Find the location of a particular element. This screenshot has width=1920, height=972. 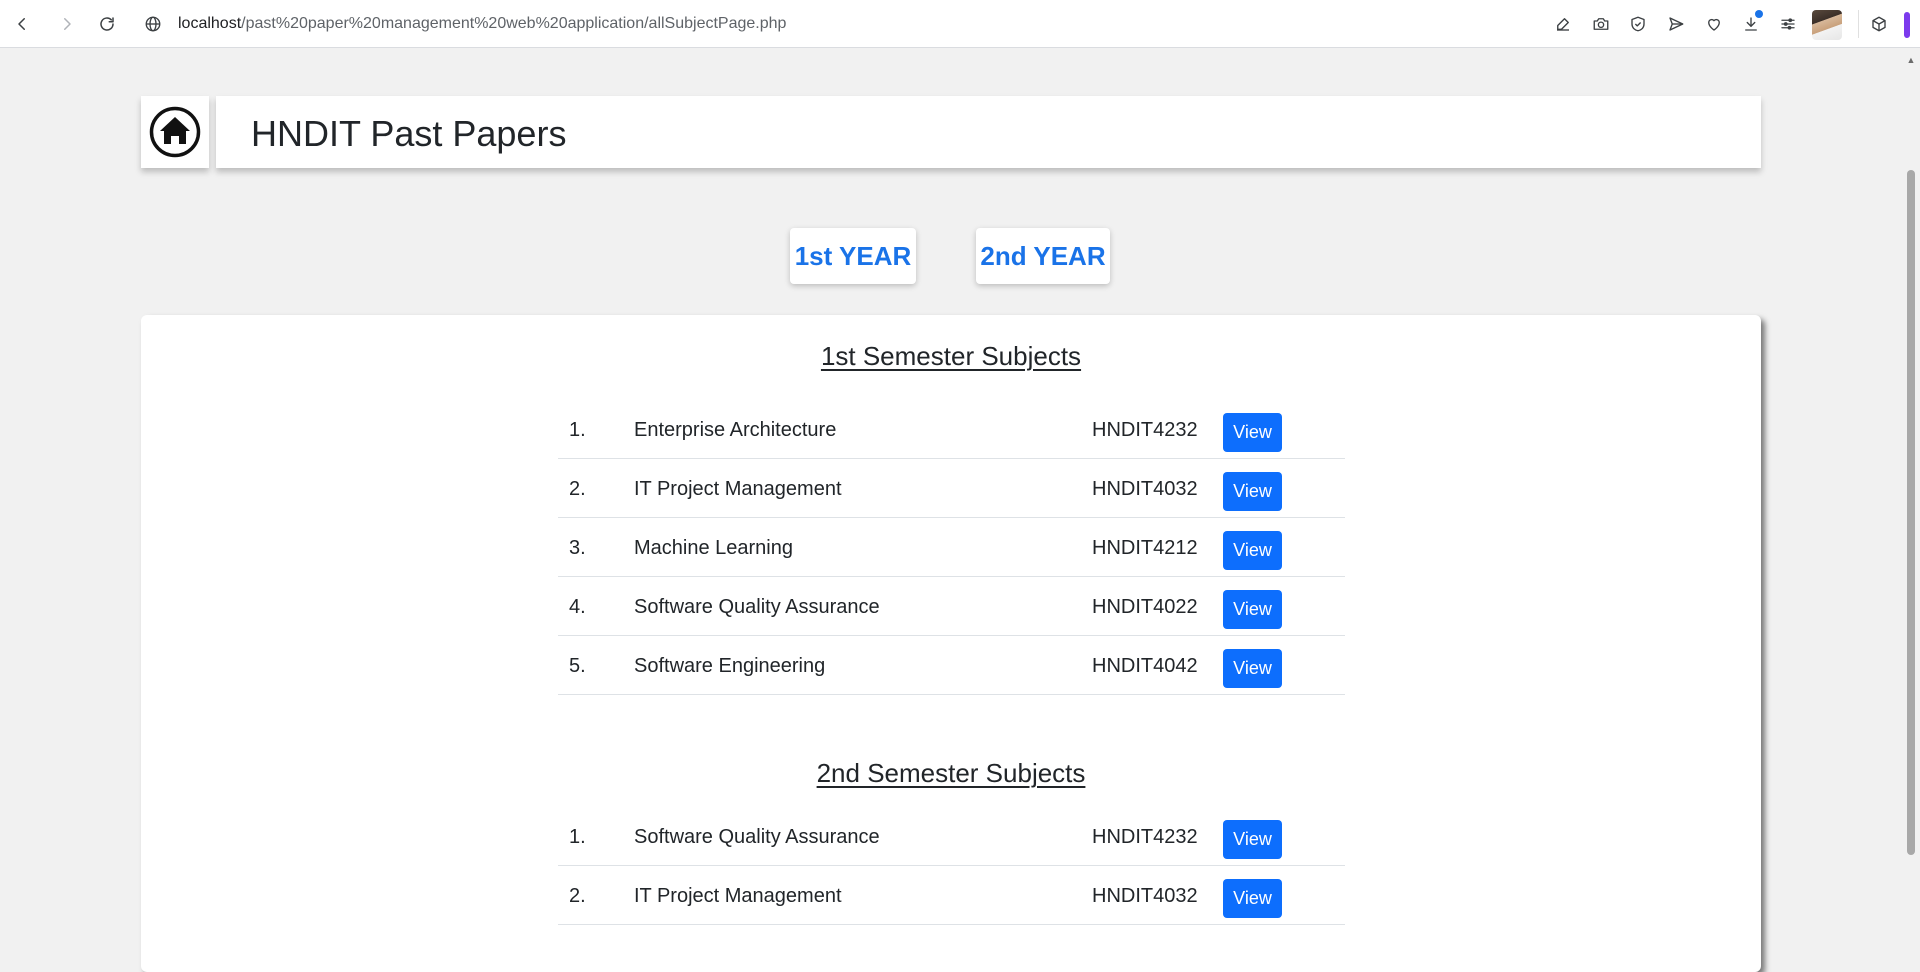

subject-name: Software Engineering is located at coordinates (730, 666).